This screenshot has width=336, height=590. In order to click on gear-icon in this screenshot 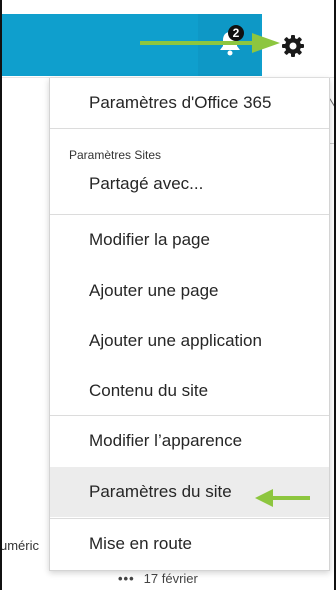, I will do `click(293, 46)`.